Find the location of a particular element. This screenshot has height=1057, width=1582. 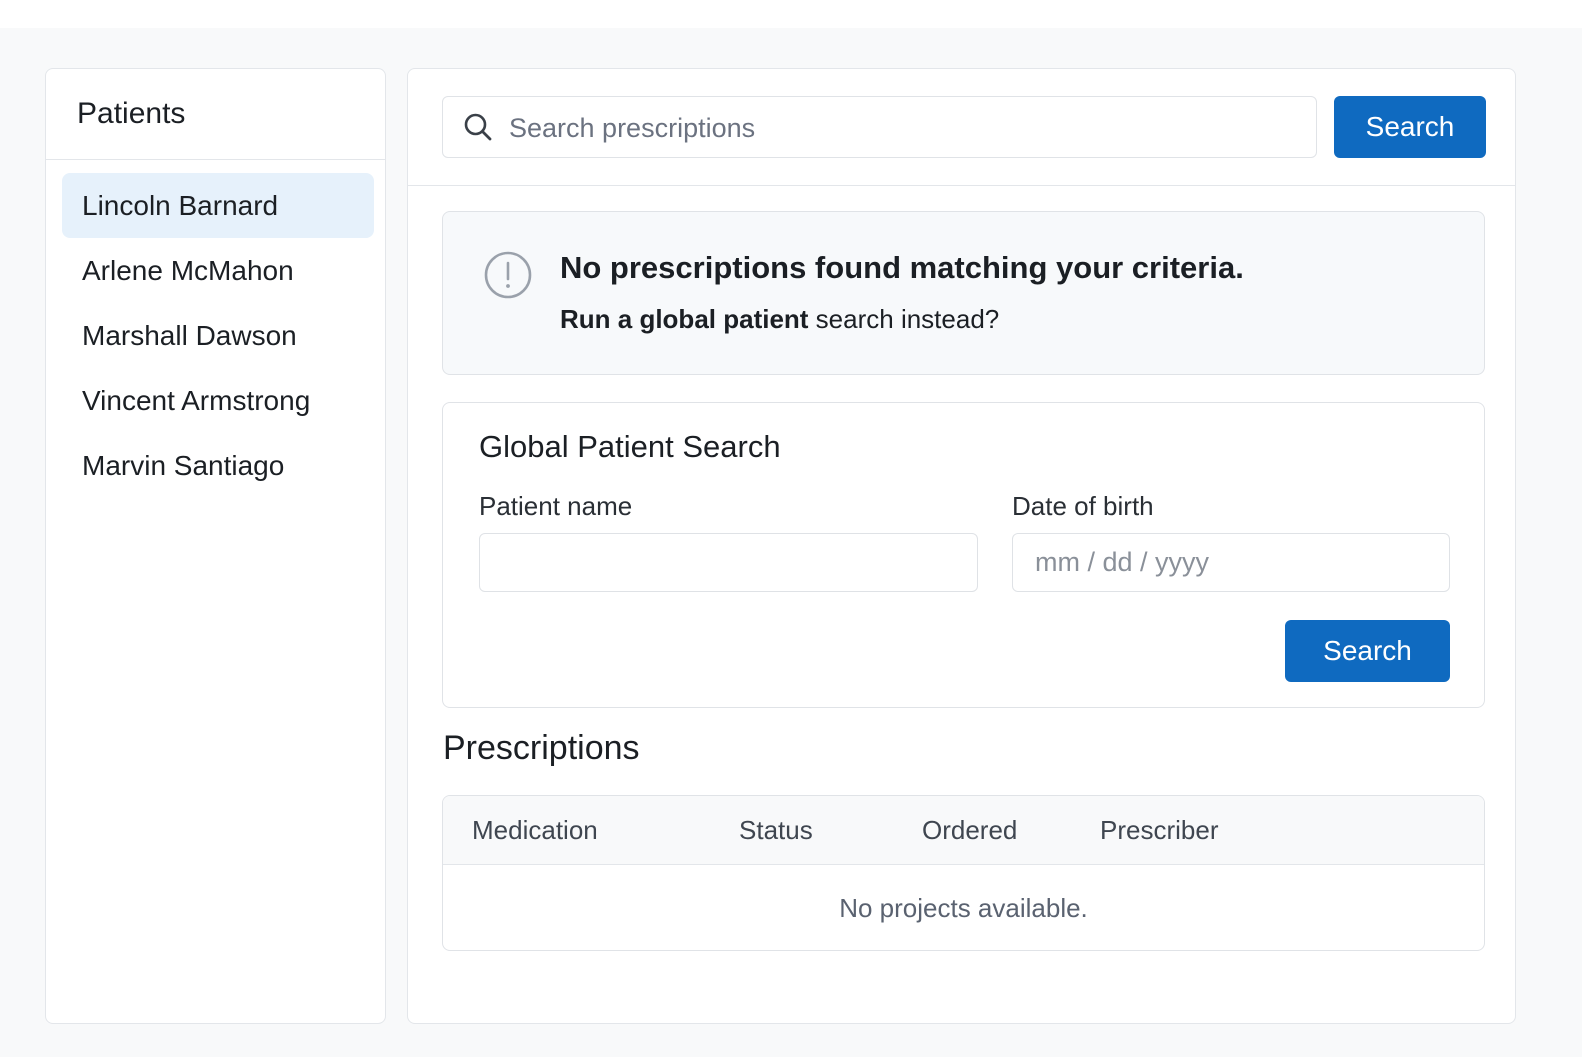

patient-name-input is located at coordinates (728, 562).